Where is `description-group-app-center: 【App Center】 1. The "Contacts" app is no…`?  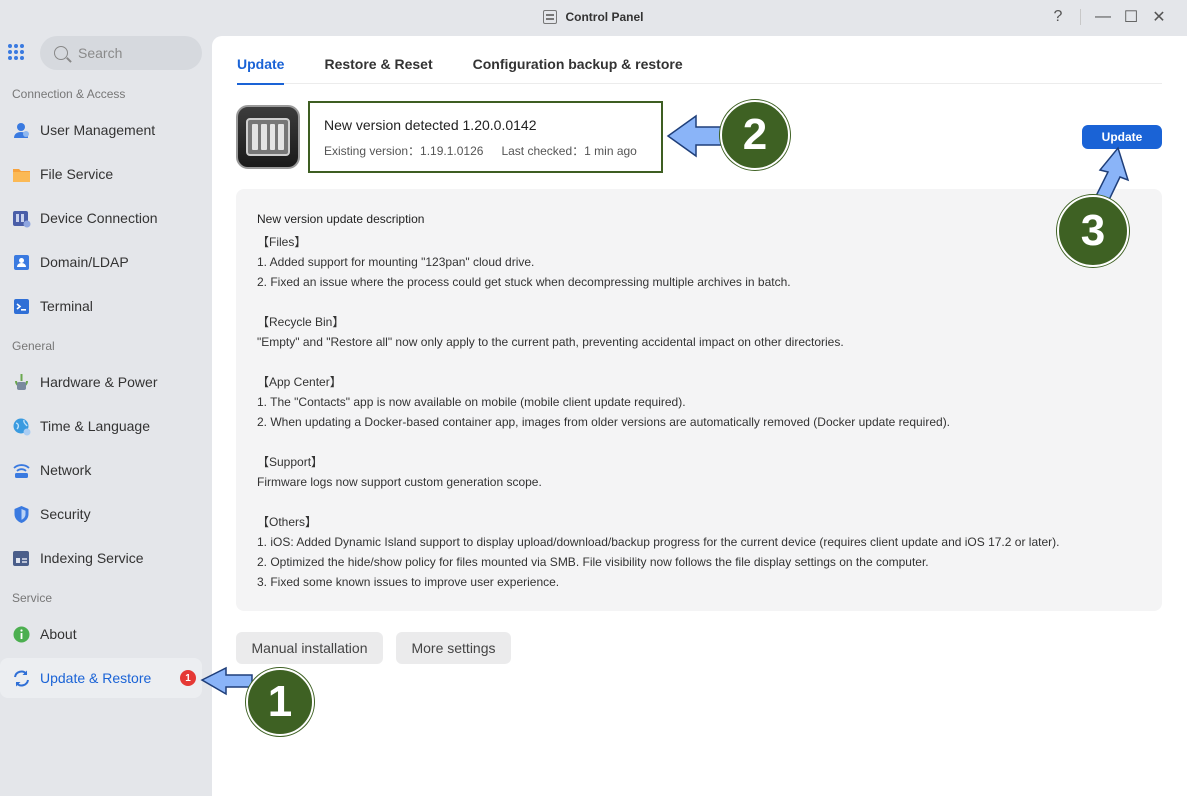
description-group-app-center: 【App Center】 1. The "Contacts" app is no… is located at coordinates (699, 402).